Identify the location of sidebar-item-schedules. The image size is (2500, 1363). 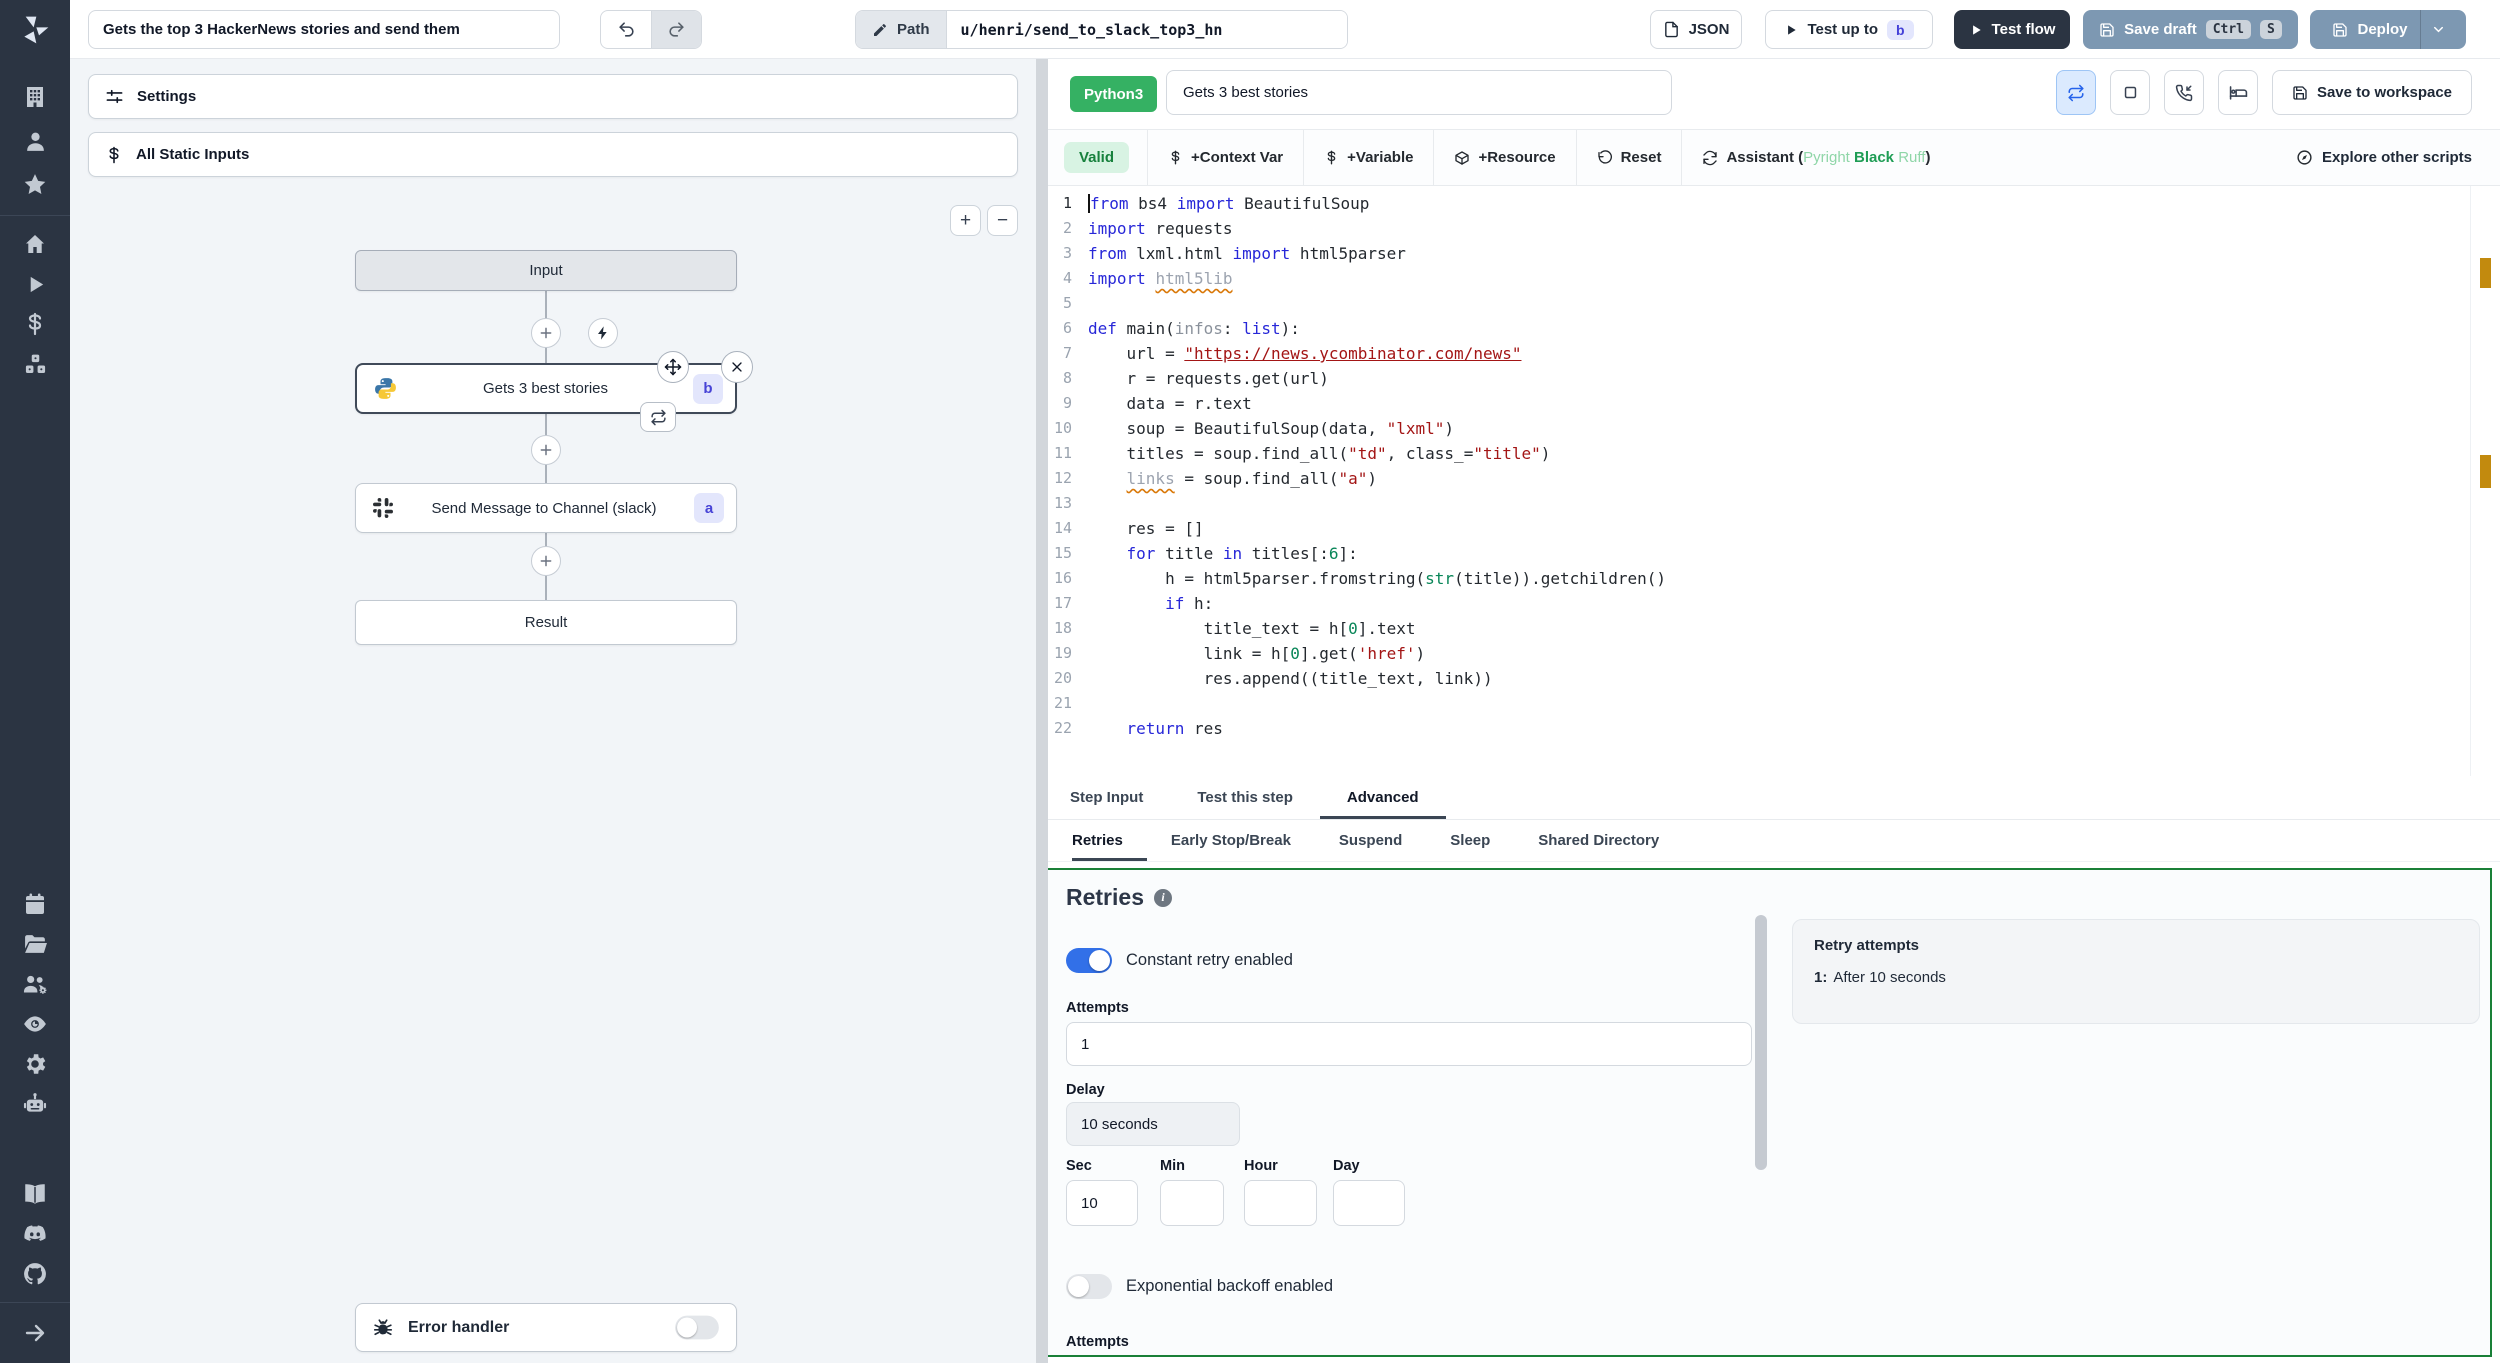
(35, 904).